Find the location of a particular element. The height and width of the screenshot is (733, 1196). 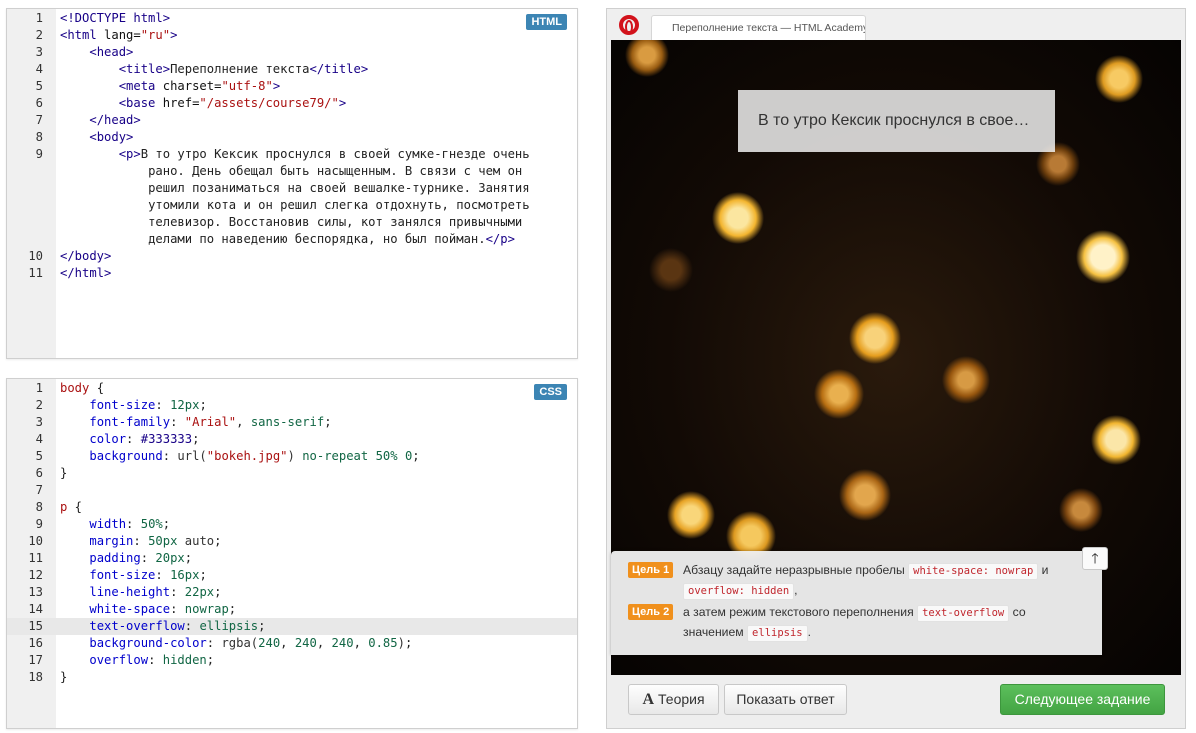

code-token: #333333 is located at coordinates (166, 439).